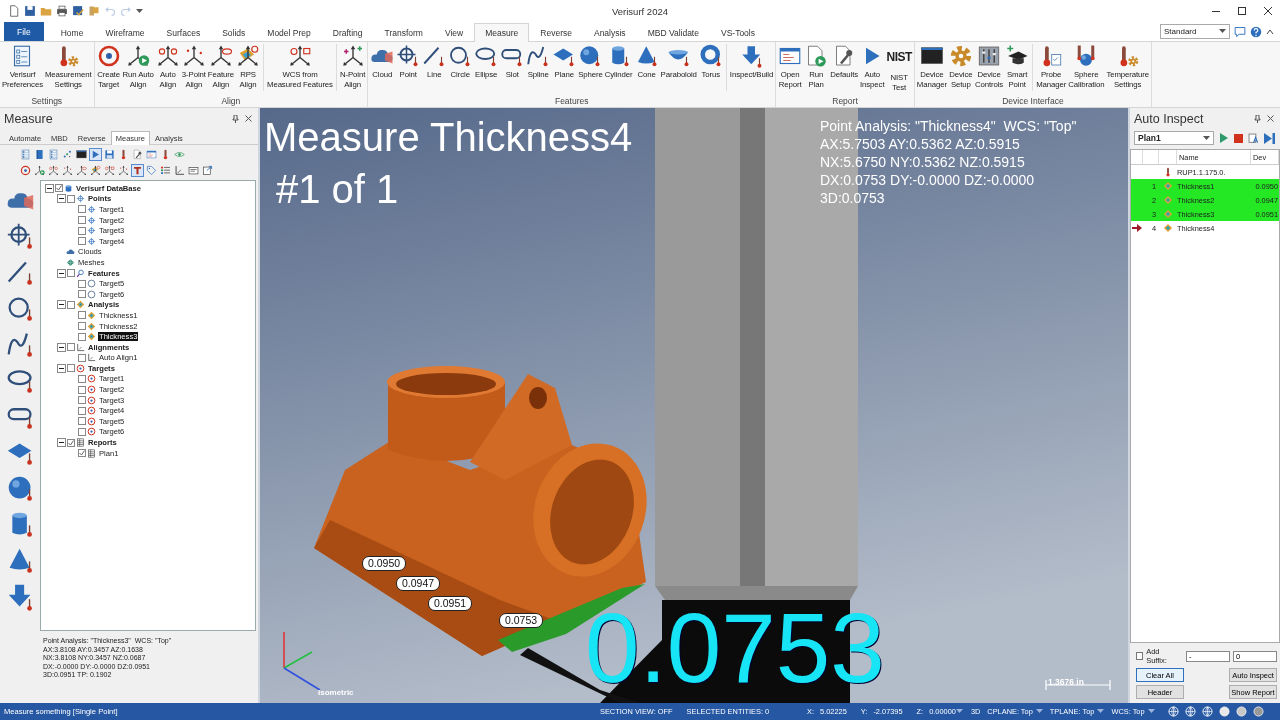 This screenshot has width=1280, height=720. I want to click on deviation-label: 0.0753, so click(521, 620).